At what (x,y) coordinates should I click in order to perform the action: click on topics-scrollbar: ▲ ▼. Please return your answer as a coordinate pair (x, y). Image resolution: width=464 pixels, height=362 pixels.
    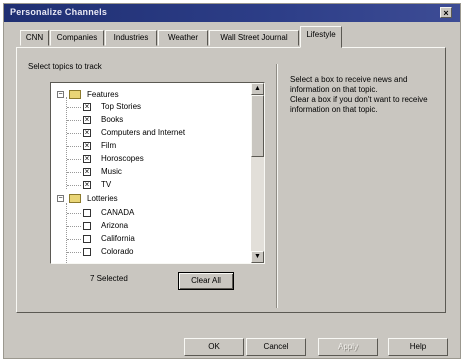
    Looking at the image, I should click on (257, 173).